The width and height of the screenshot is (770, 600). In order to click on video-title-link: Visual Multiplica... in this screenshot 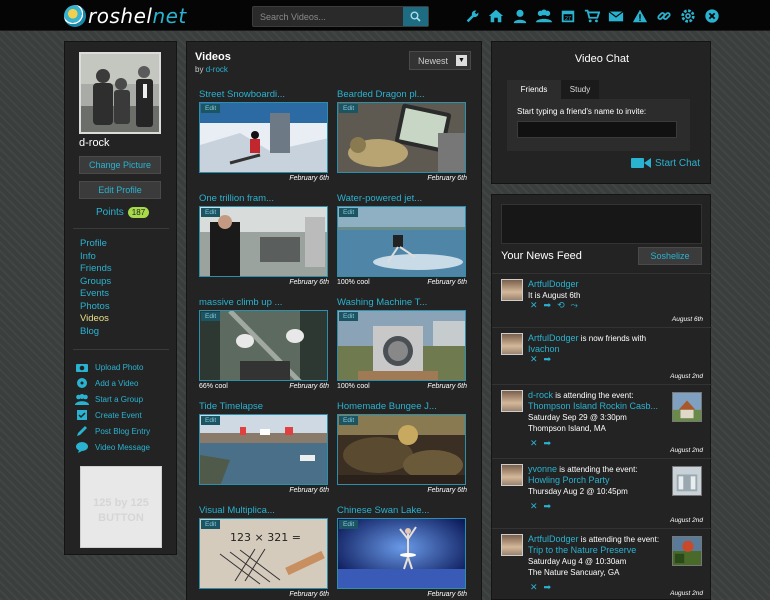, I will do `click(264, 511)`.